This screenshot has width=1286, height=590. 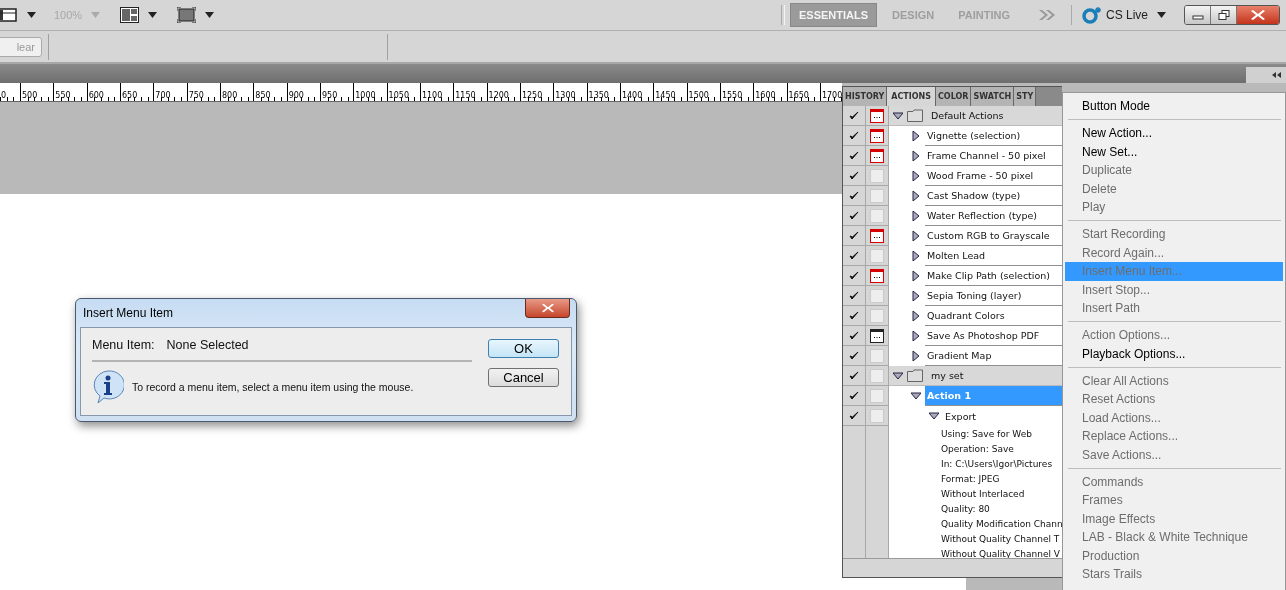 What do you see at coordinates (983, 494) in the screenshot?
I see `setting-text: Without Interlaced` at bounding box center [983, 494].